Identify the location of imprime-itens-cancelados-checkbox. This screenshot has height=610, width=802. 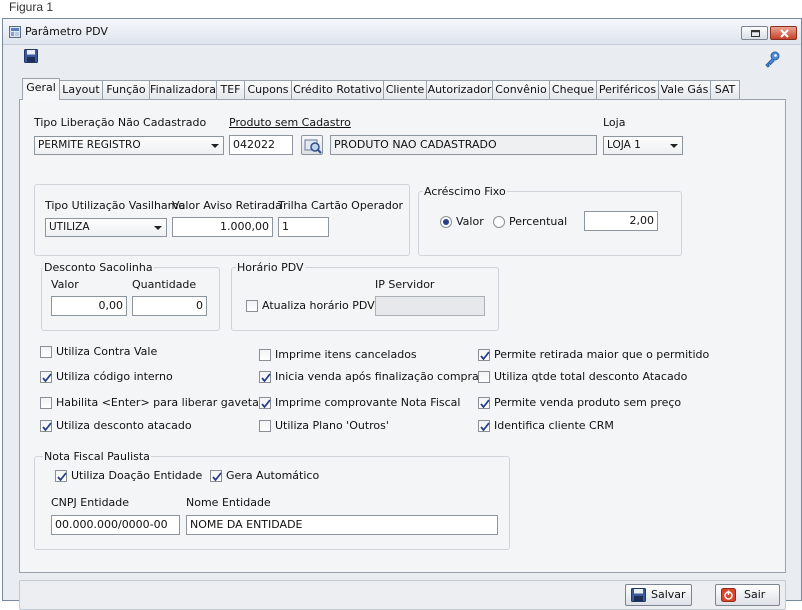
(265, 355).